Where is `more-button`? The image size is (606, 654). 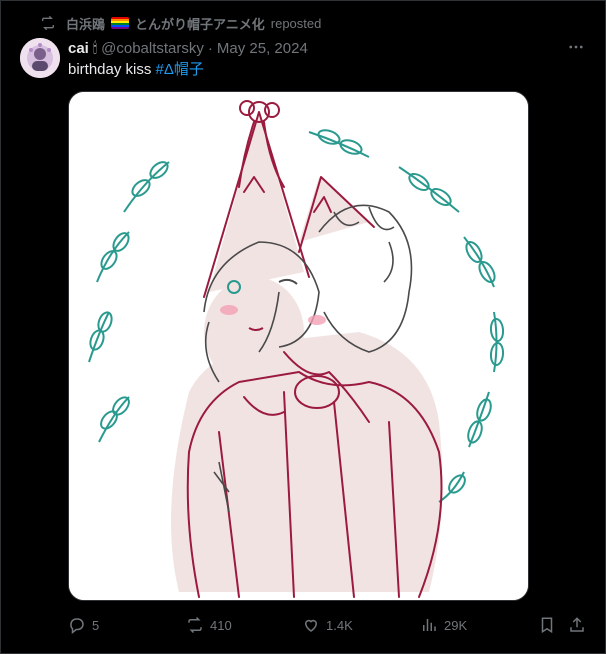 more-button is located at coordinates (576, 47).